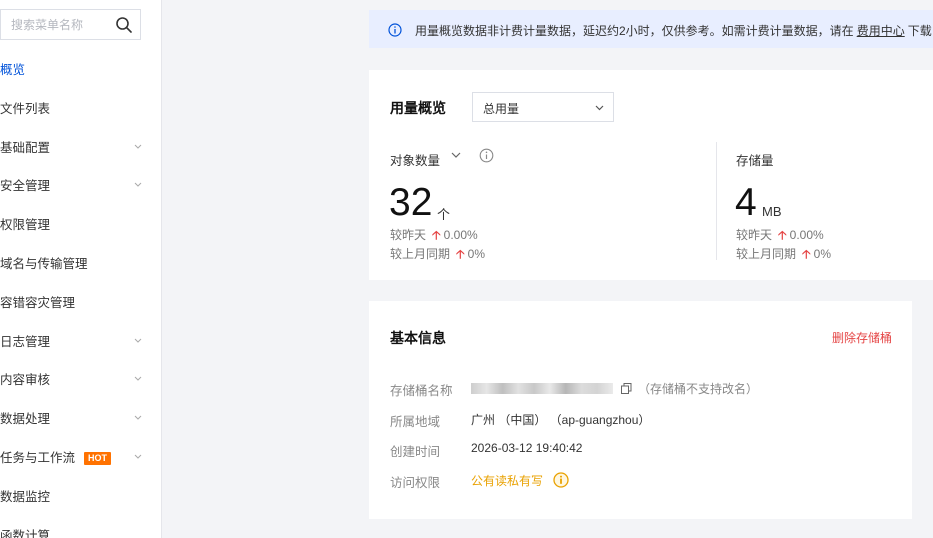 The width and height of the screenshot is (933, 538). I want to click on billing-center-link: 费用中心, so click(881, 31).